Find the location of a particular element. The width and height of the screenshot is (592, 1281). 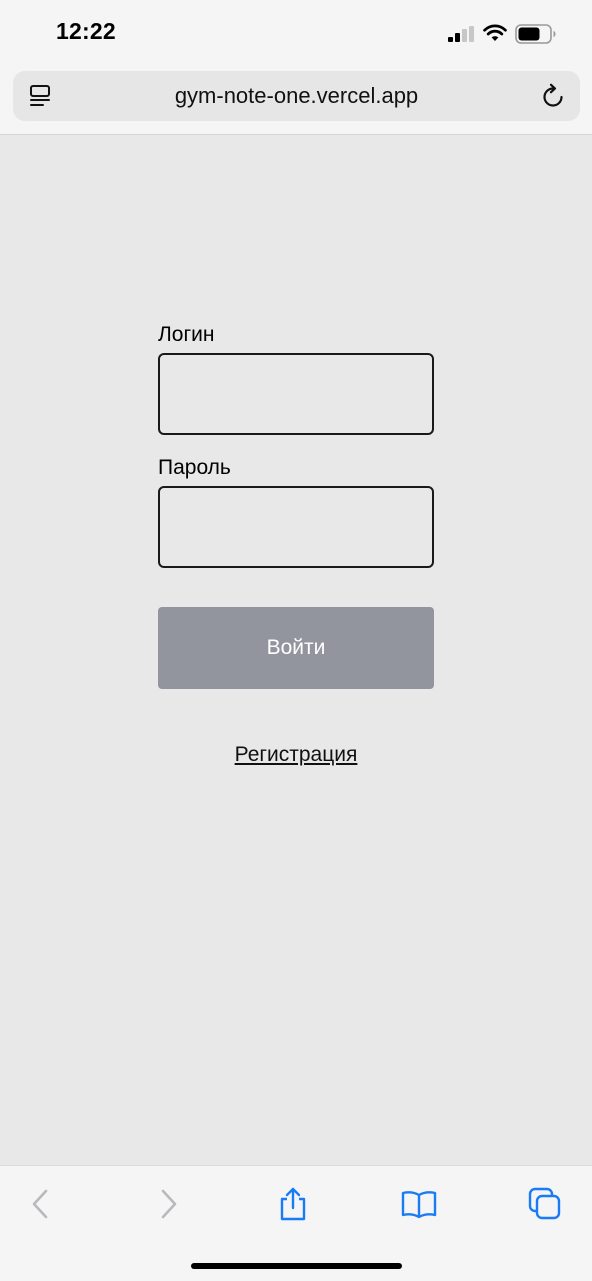

reload-icon is located at coordinates (553, 96).